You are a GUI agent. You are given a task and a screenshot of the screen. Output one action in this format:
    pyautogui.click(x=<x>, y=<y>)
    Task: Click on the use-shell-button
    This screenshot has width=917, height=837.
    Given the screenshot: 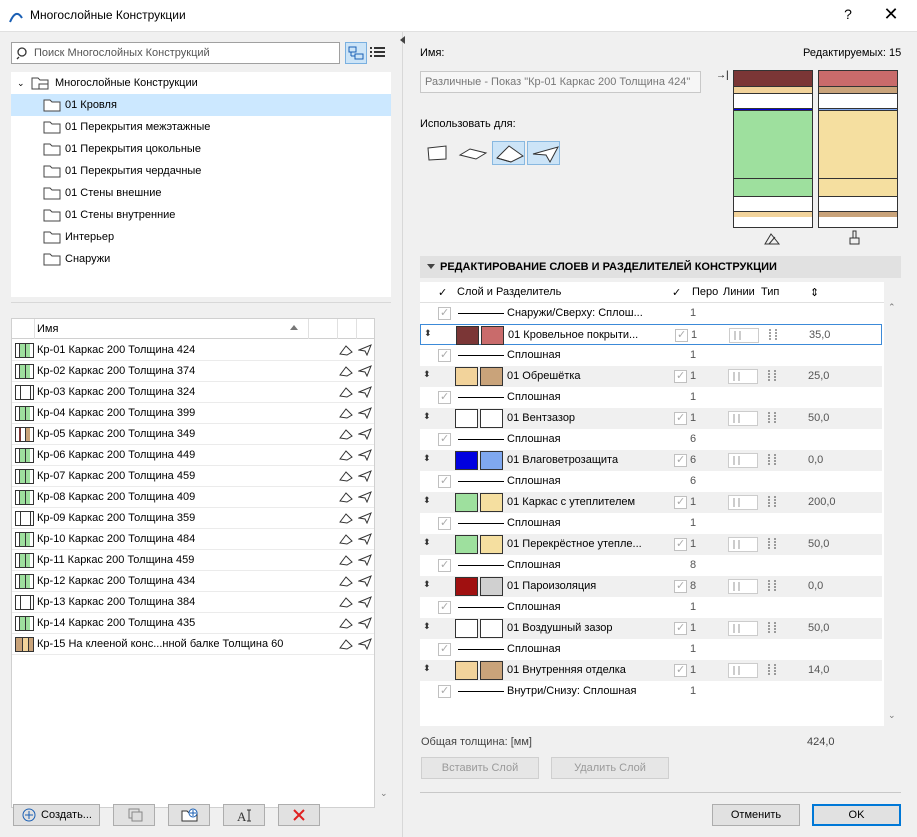 What is the action you would take?
    pyautogui.click(x=543, y=153)
    